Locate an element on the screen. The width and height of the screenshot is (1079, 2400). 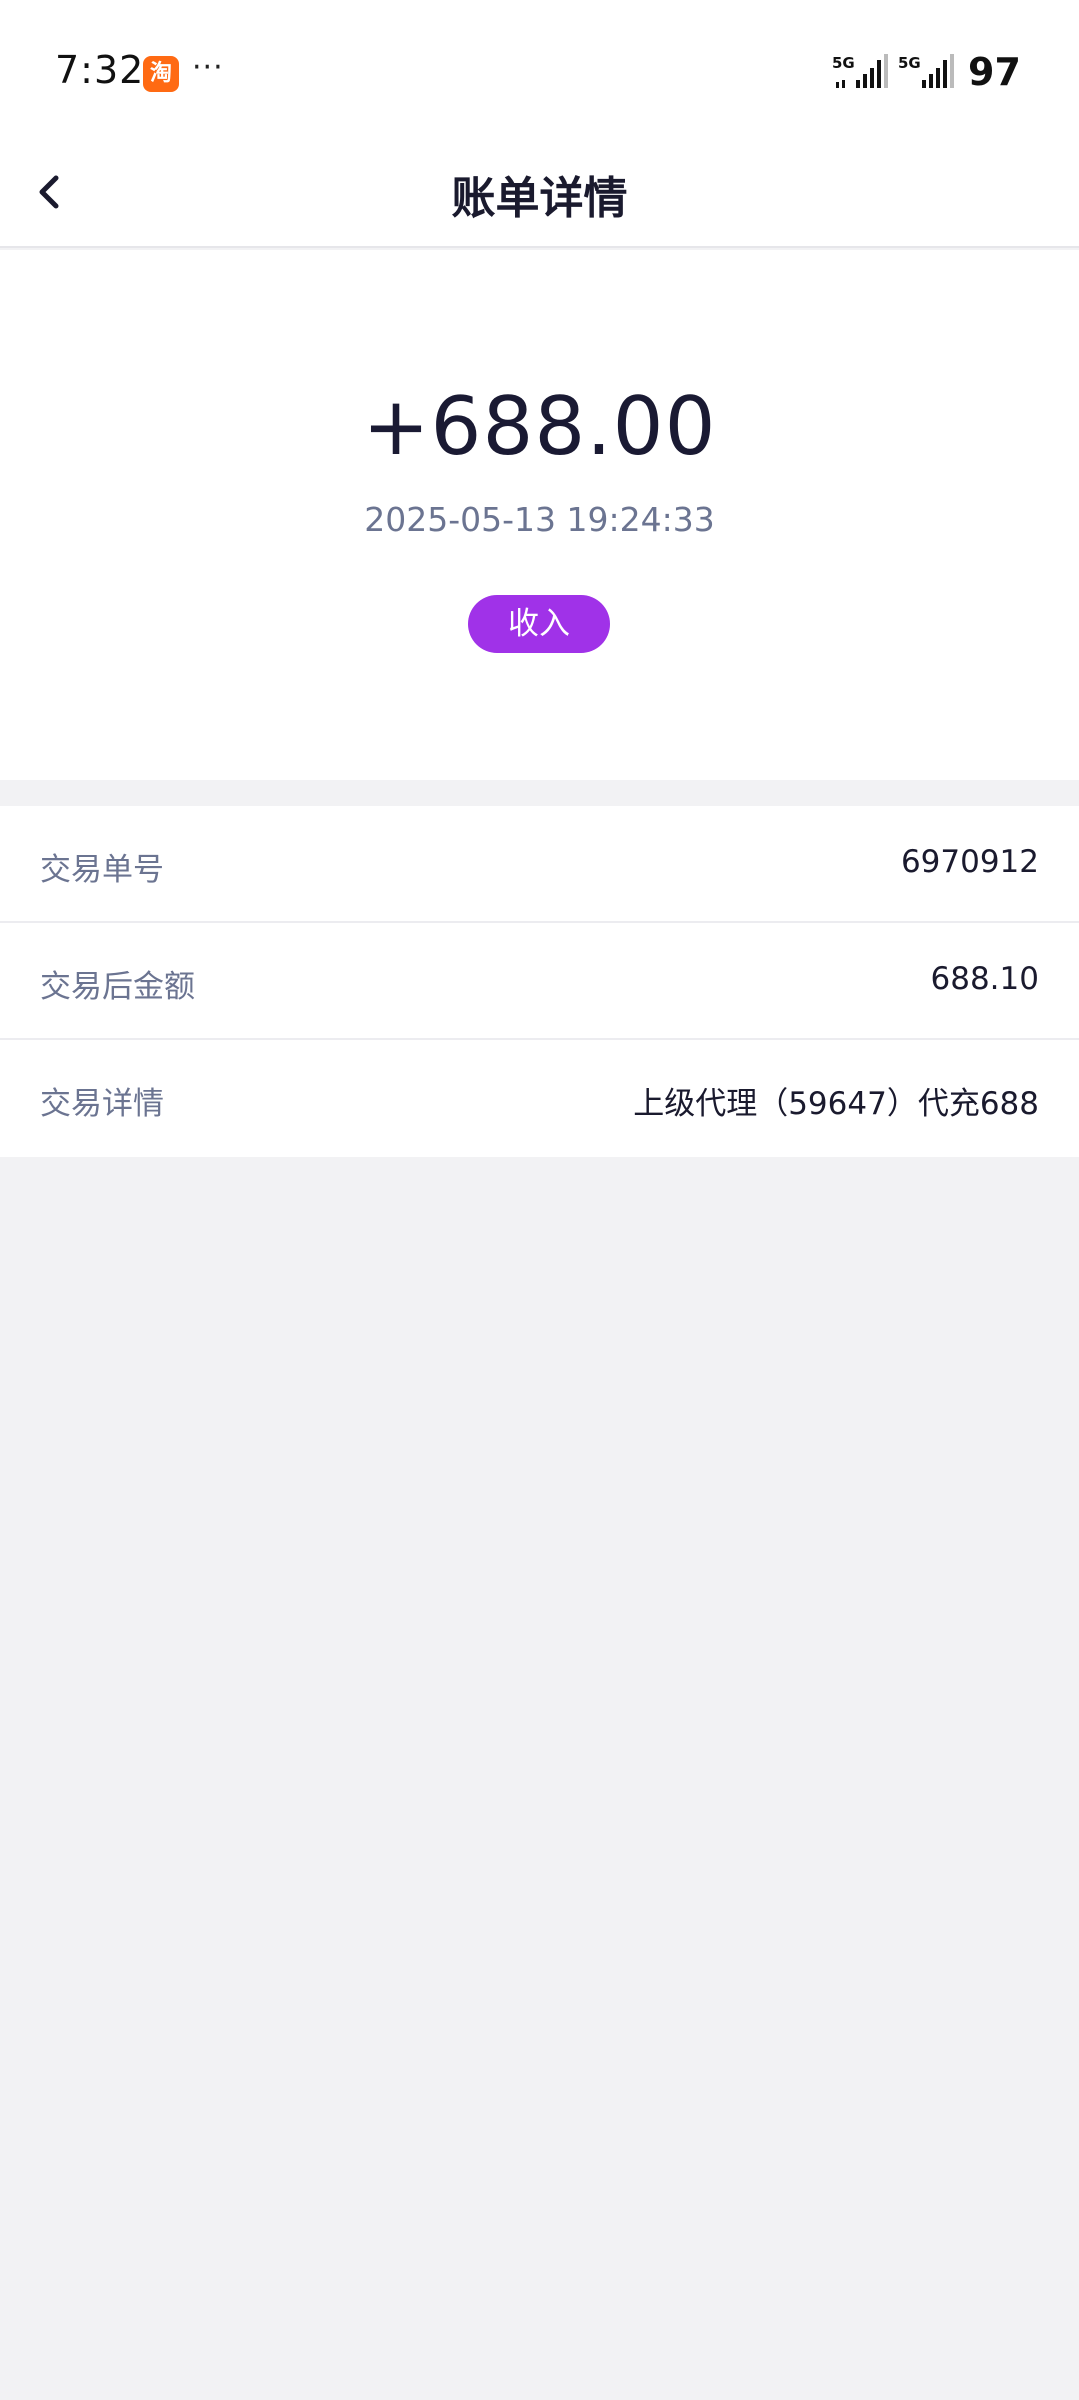
transaction-amount: +688.00 is located at coordinates (539, 426).